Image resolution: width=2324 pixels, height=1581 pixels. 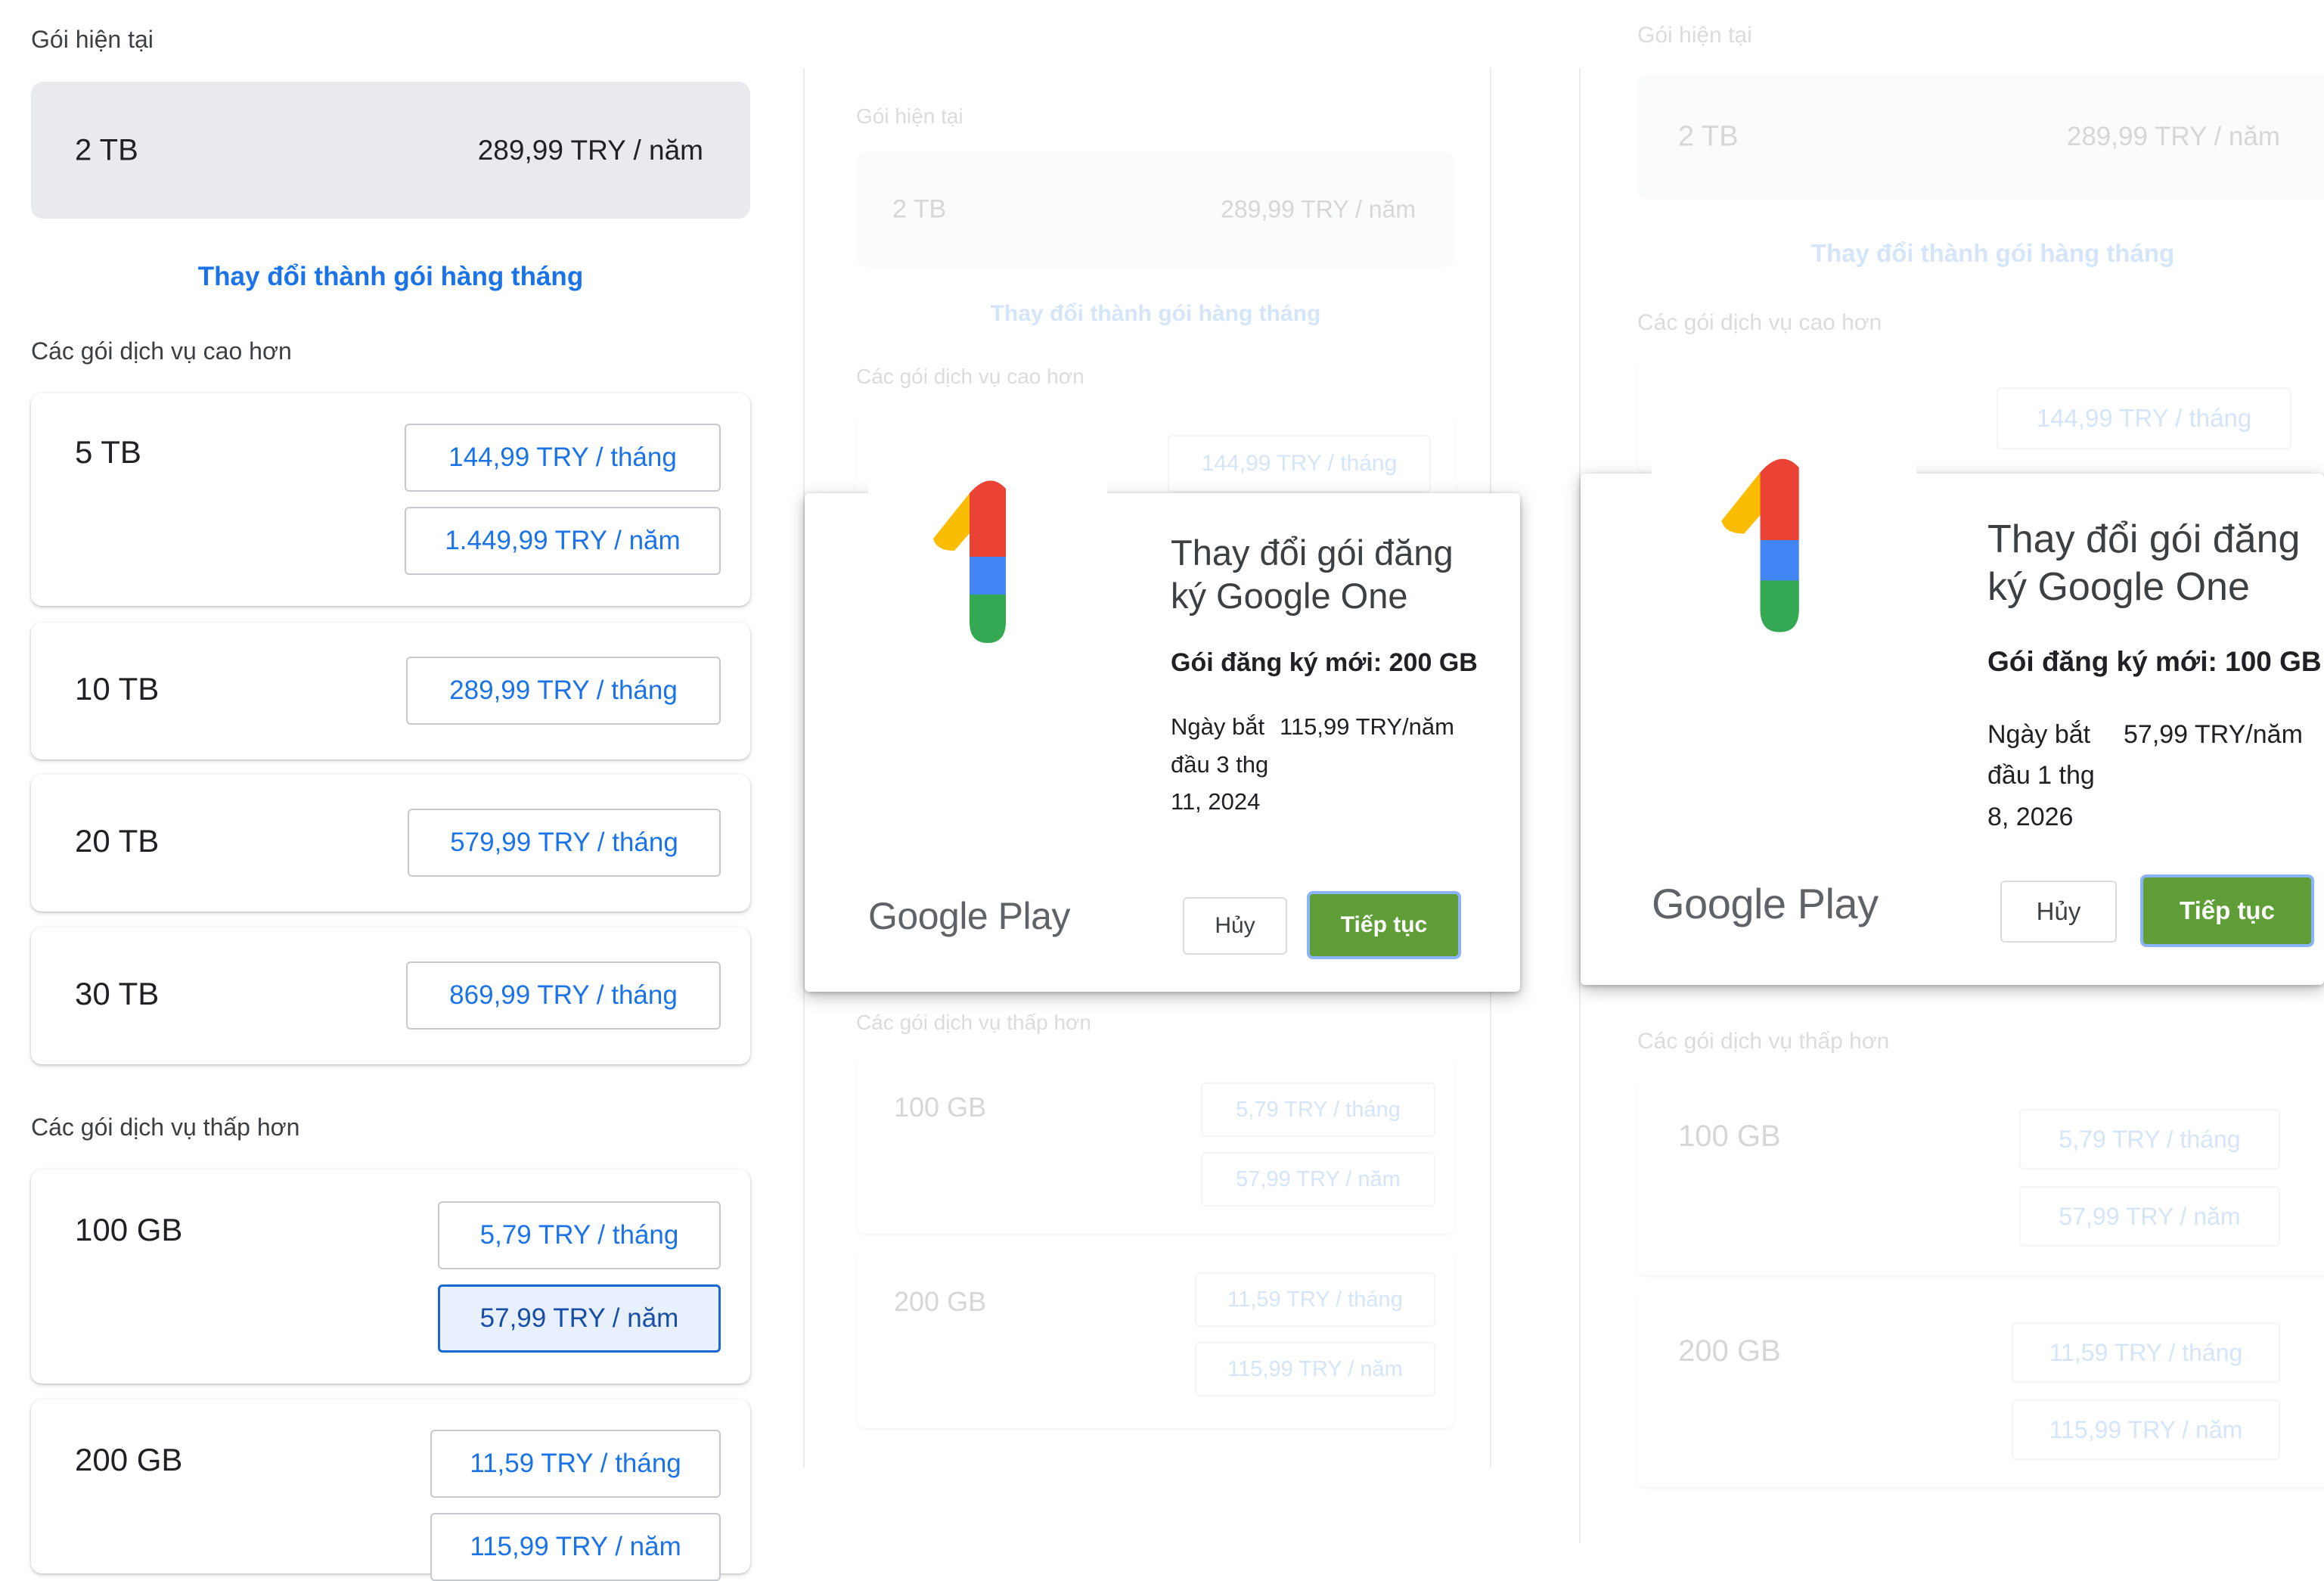 I want to click on plan-5tb-yearly-button: 1.449,99 TRY / năm, so click(x=563, y=541).